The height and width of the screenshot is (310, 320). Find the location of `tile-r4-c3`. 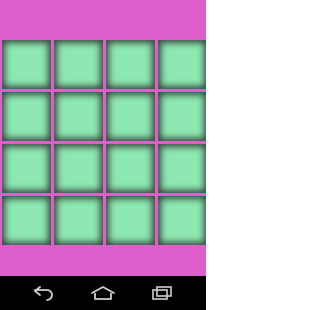

tile-r4-c3 is located at coordinates (130, 220).